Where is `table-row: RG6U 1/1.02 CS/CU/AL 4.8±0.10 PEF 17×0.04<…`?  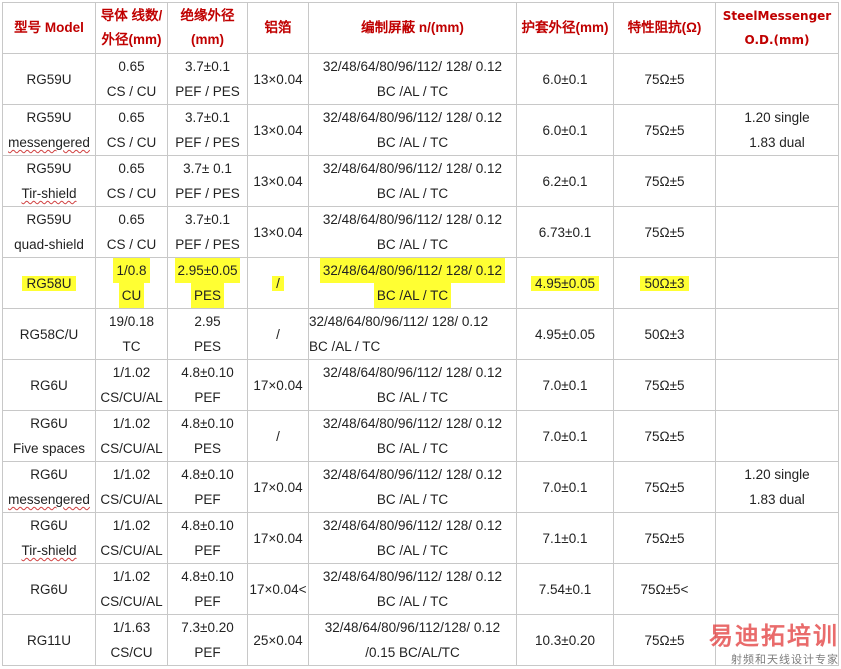 table-row: RG6U 1/1.02 CS/CU/AL 4.8±0.10 PEF 17×0.04<… is located at coordinates (420, 589).